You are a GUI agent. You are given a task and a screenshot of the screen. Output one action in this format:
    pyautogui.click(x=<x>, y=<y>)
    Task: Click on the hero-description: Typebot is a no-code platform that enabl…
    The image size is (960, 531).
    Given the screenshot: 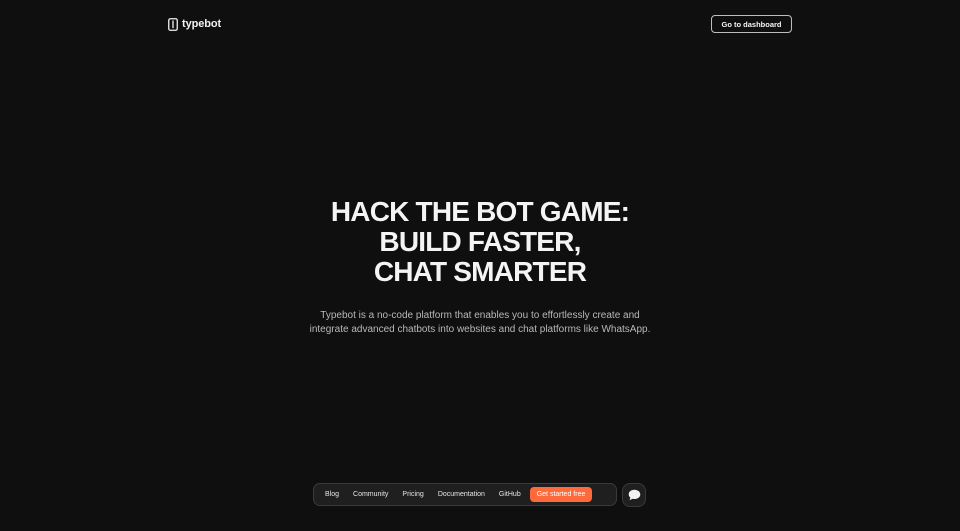 What is the action you would take?
    pyautogui.click(x=480, y=323)
    